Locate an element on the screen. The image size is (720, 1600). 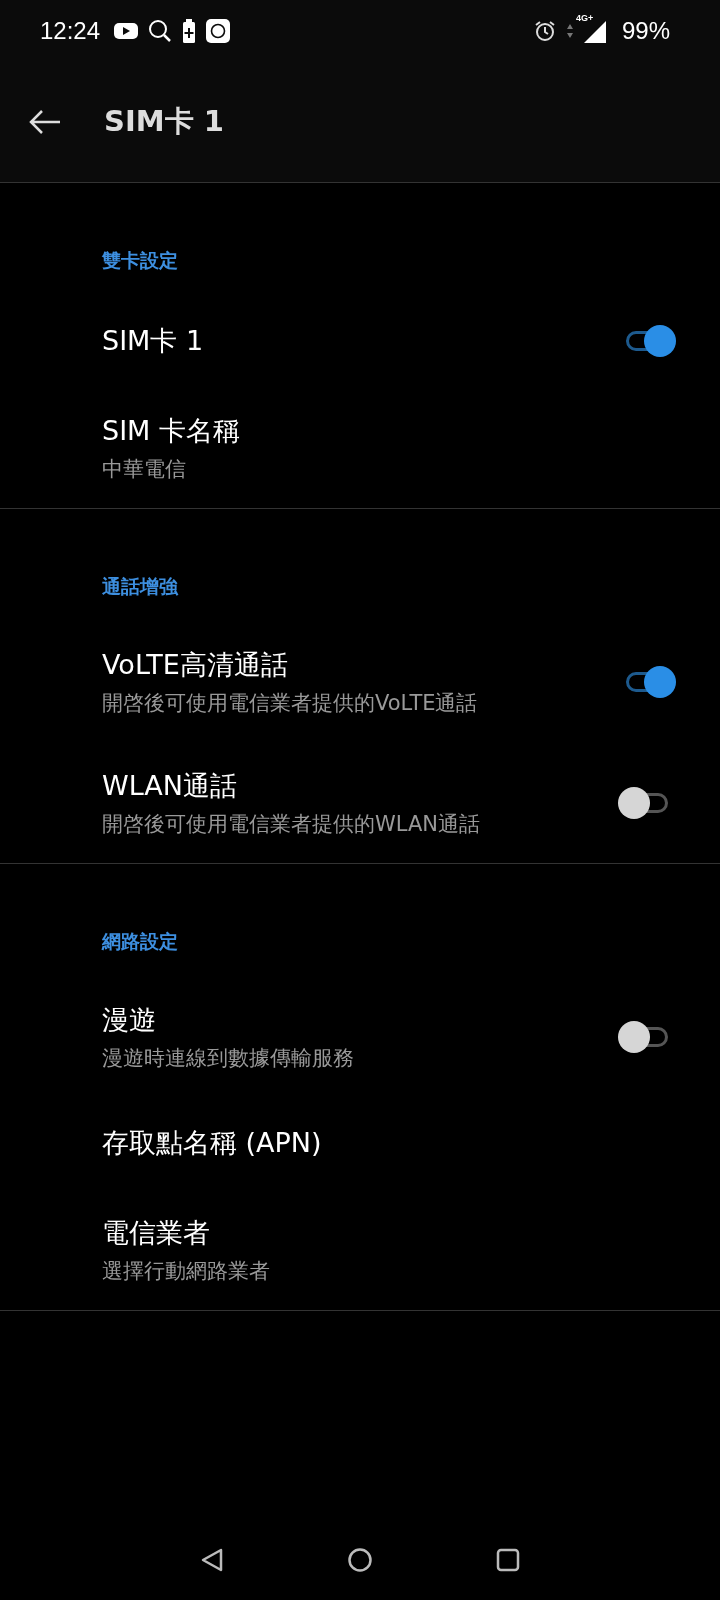
setting-summary: 開啓後可使用電信業者提供的VoLTE通話 is located at coordinates (290, 703).